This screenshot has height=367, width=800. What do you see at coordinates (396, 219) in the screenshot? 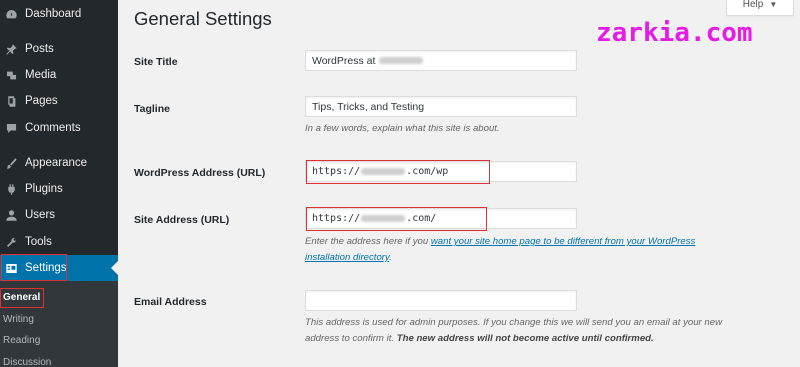
I see `highlight-box-site-address` at bounding box center [396, 219].